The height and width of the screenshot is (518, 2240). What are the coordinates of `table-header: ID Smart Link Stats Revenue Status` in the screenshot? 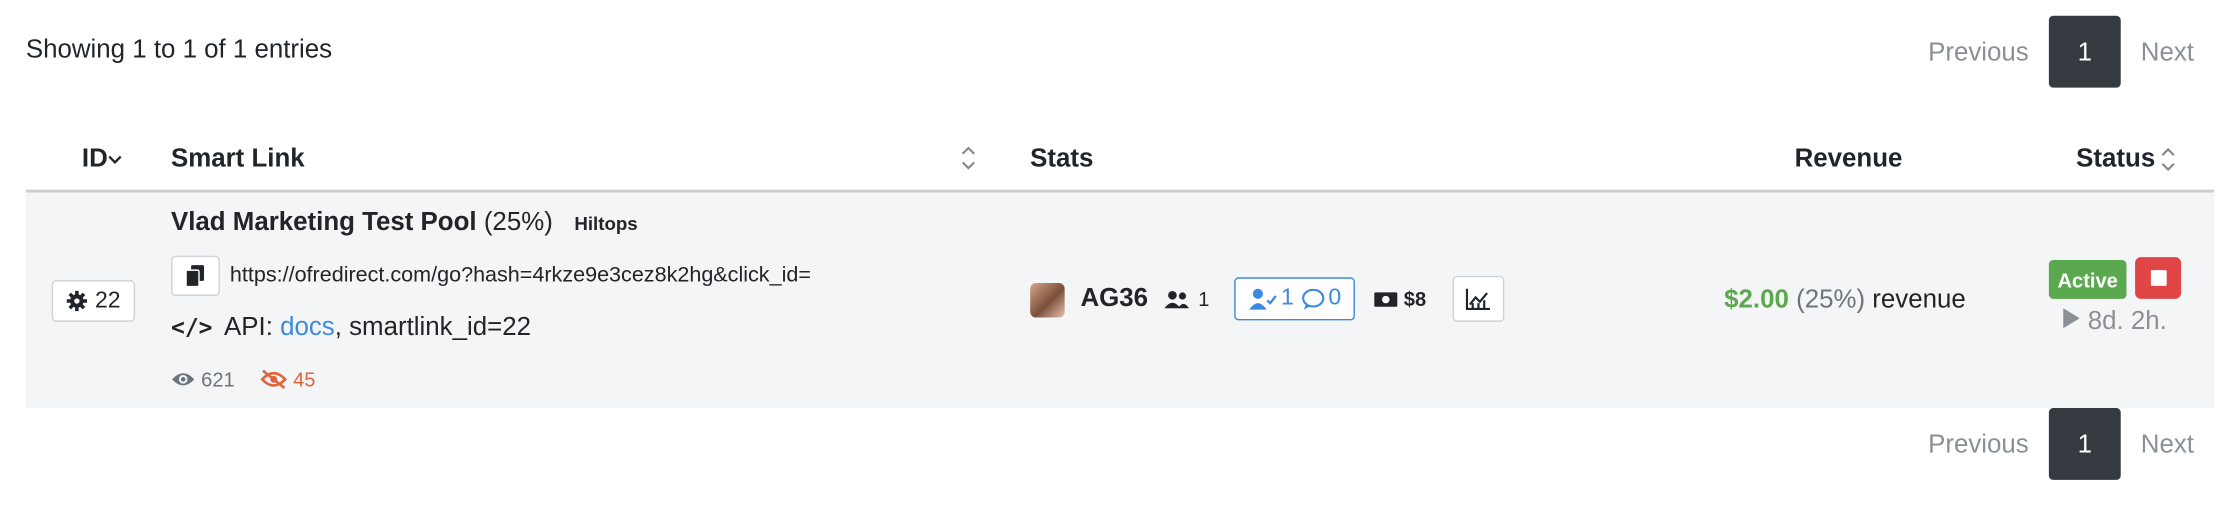 It's located at (1120, 164).